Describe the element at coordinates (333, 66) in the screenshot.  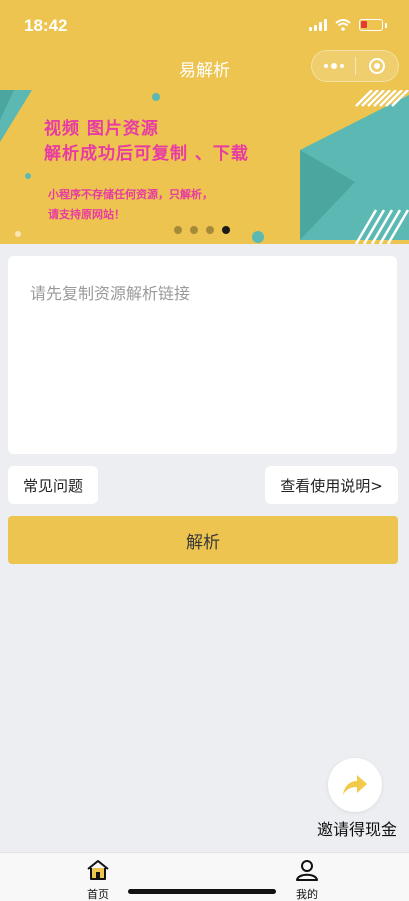
I see `more-menu-icon` at that location.